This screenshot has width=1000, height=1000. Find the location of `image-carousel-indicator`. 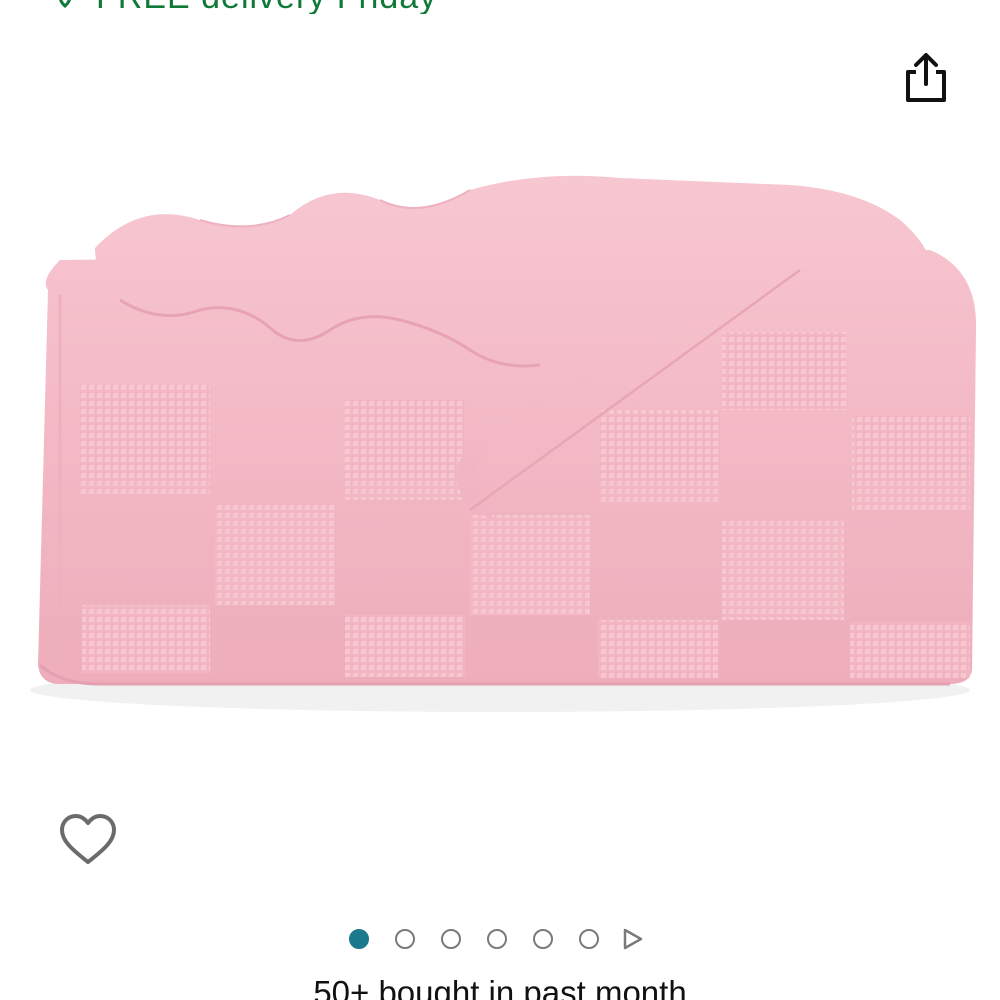

image-carousel-indicator is located at coordinates (490, 939).